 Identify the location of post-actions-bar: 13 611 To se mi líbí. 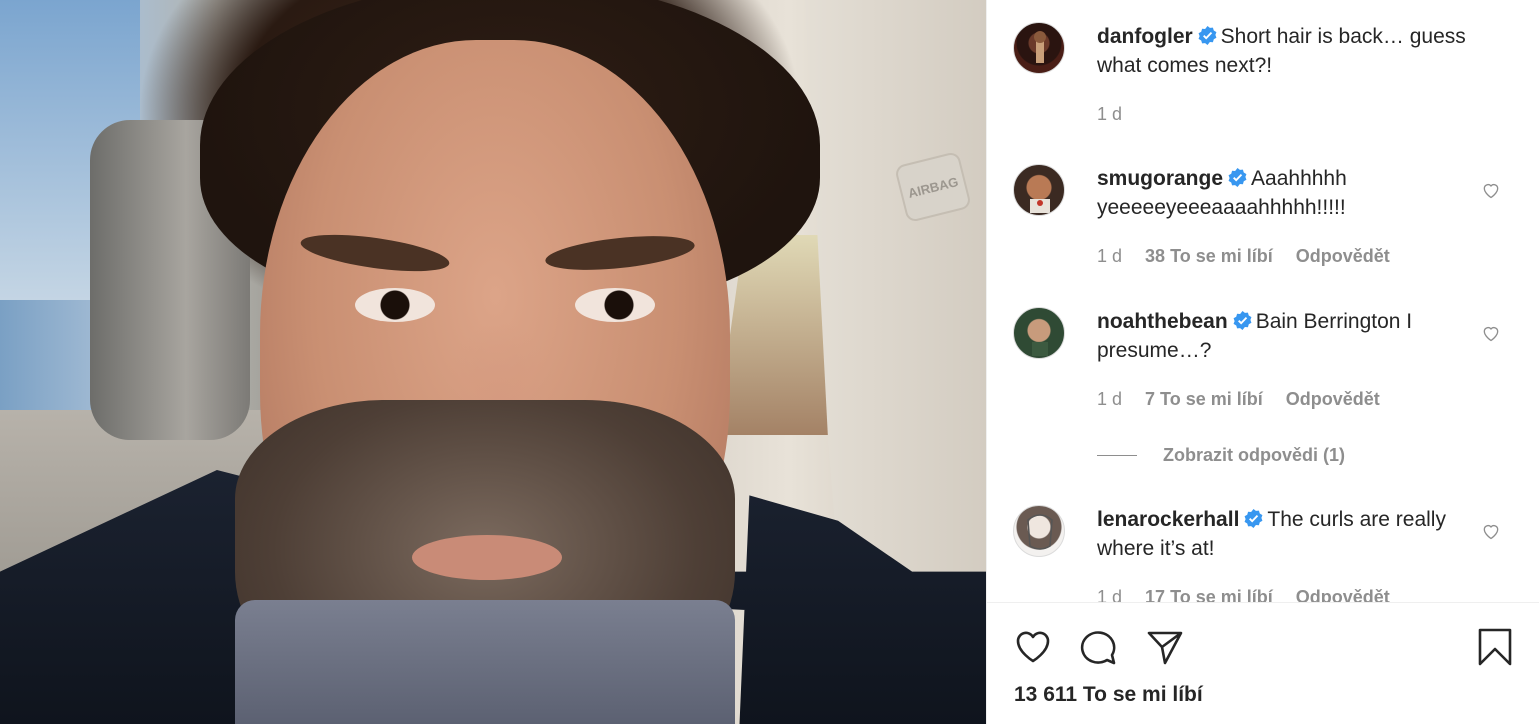
(1263, 663).